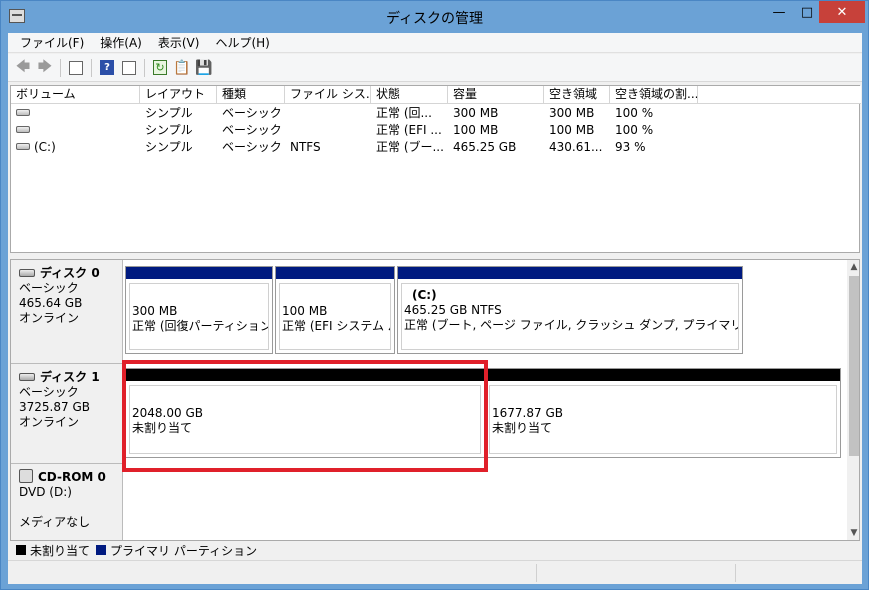 This screenshot has height=590, width=869. Describe the element at coordinates (242, 42) in the screenshot. I see `menu-help: ヘルプ(H)` at that location.